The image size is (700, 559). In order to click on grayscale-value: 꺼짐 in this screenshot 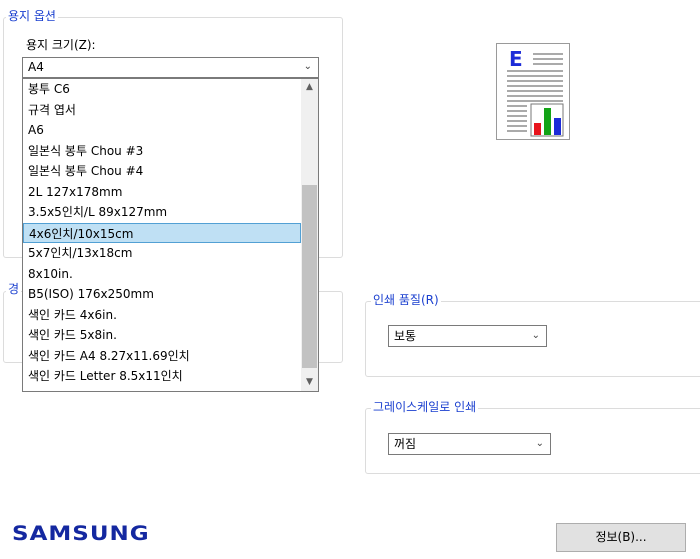, I will do `click(405, 444)`.